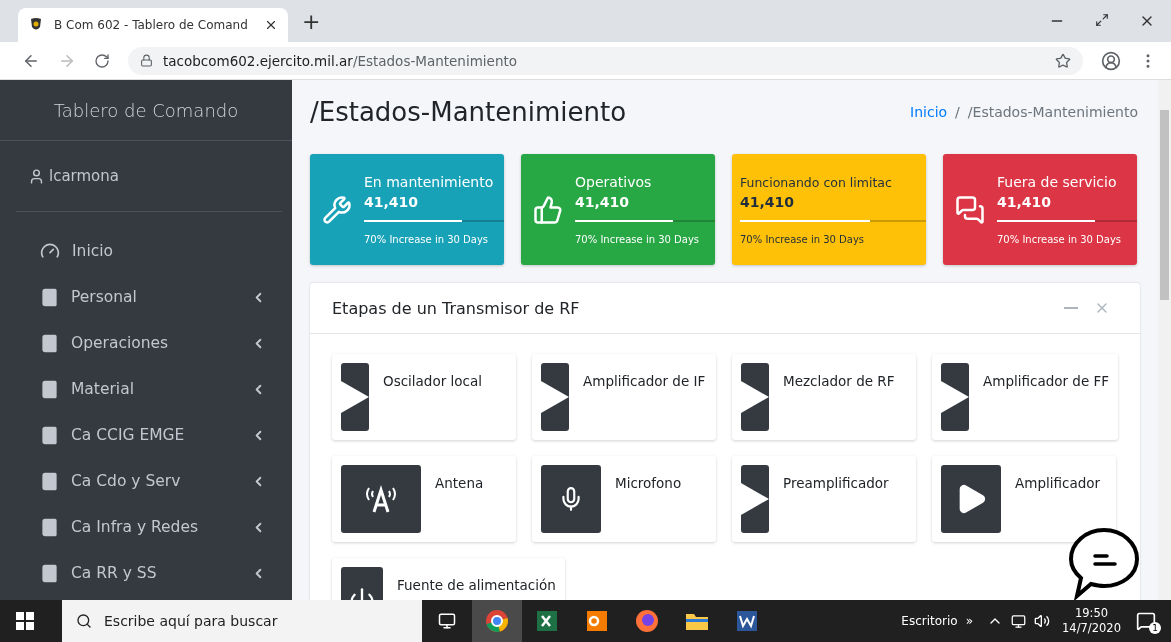  I want to click on nav-item: Personal, so click(146, 297).